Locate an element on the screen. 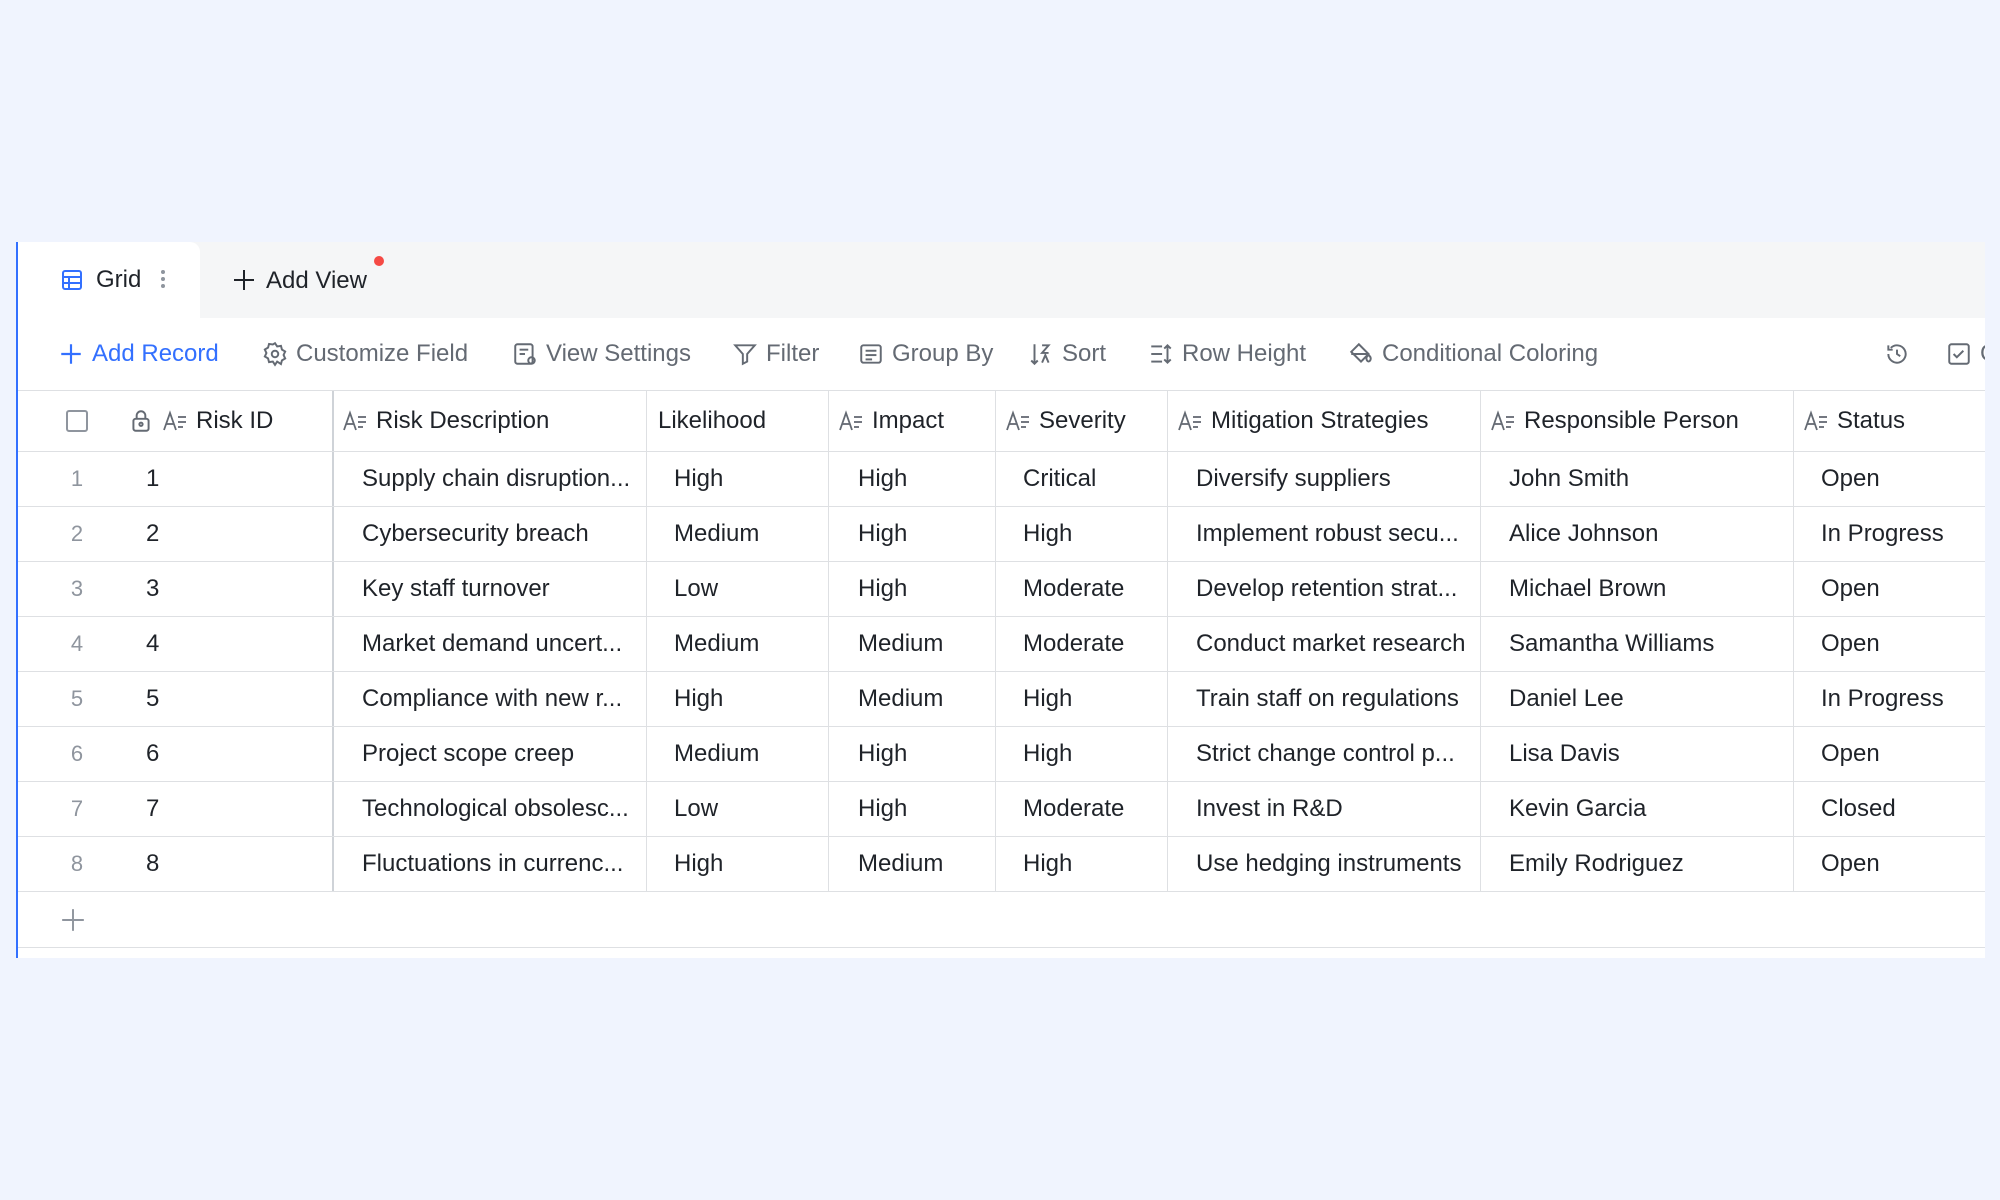  view-settings-button: View Settings is located at coordinates (601, 354).